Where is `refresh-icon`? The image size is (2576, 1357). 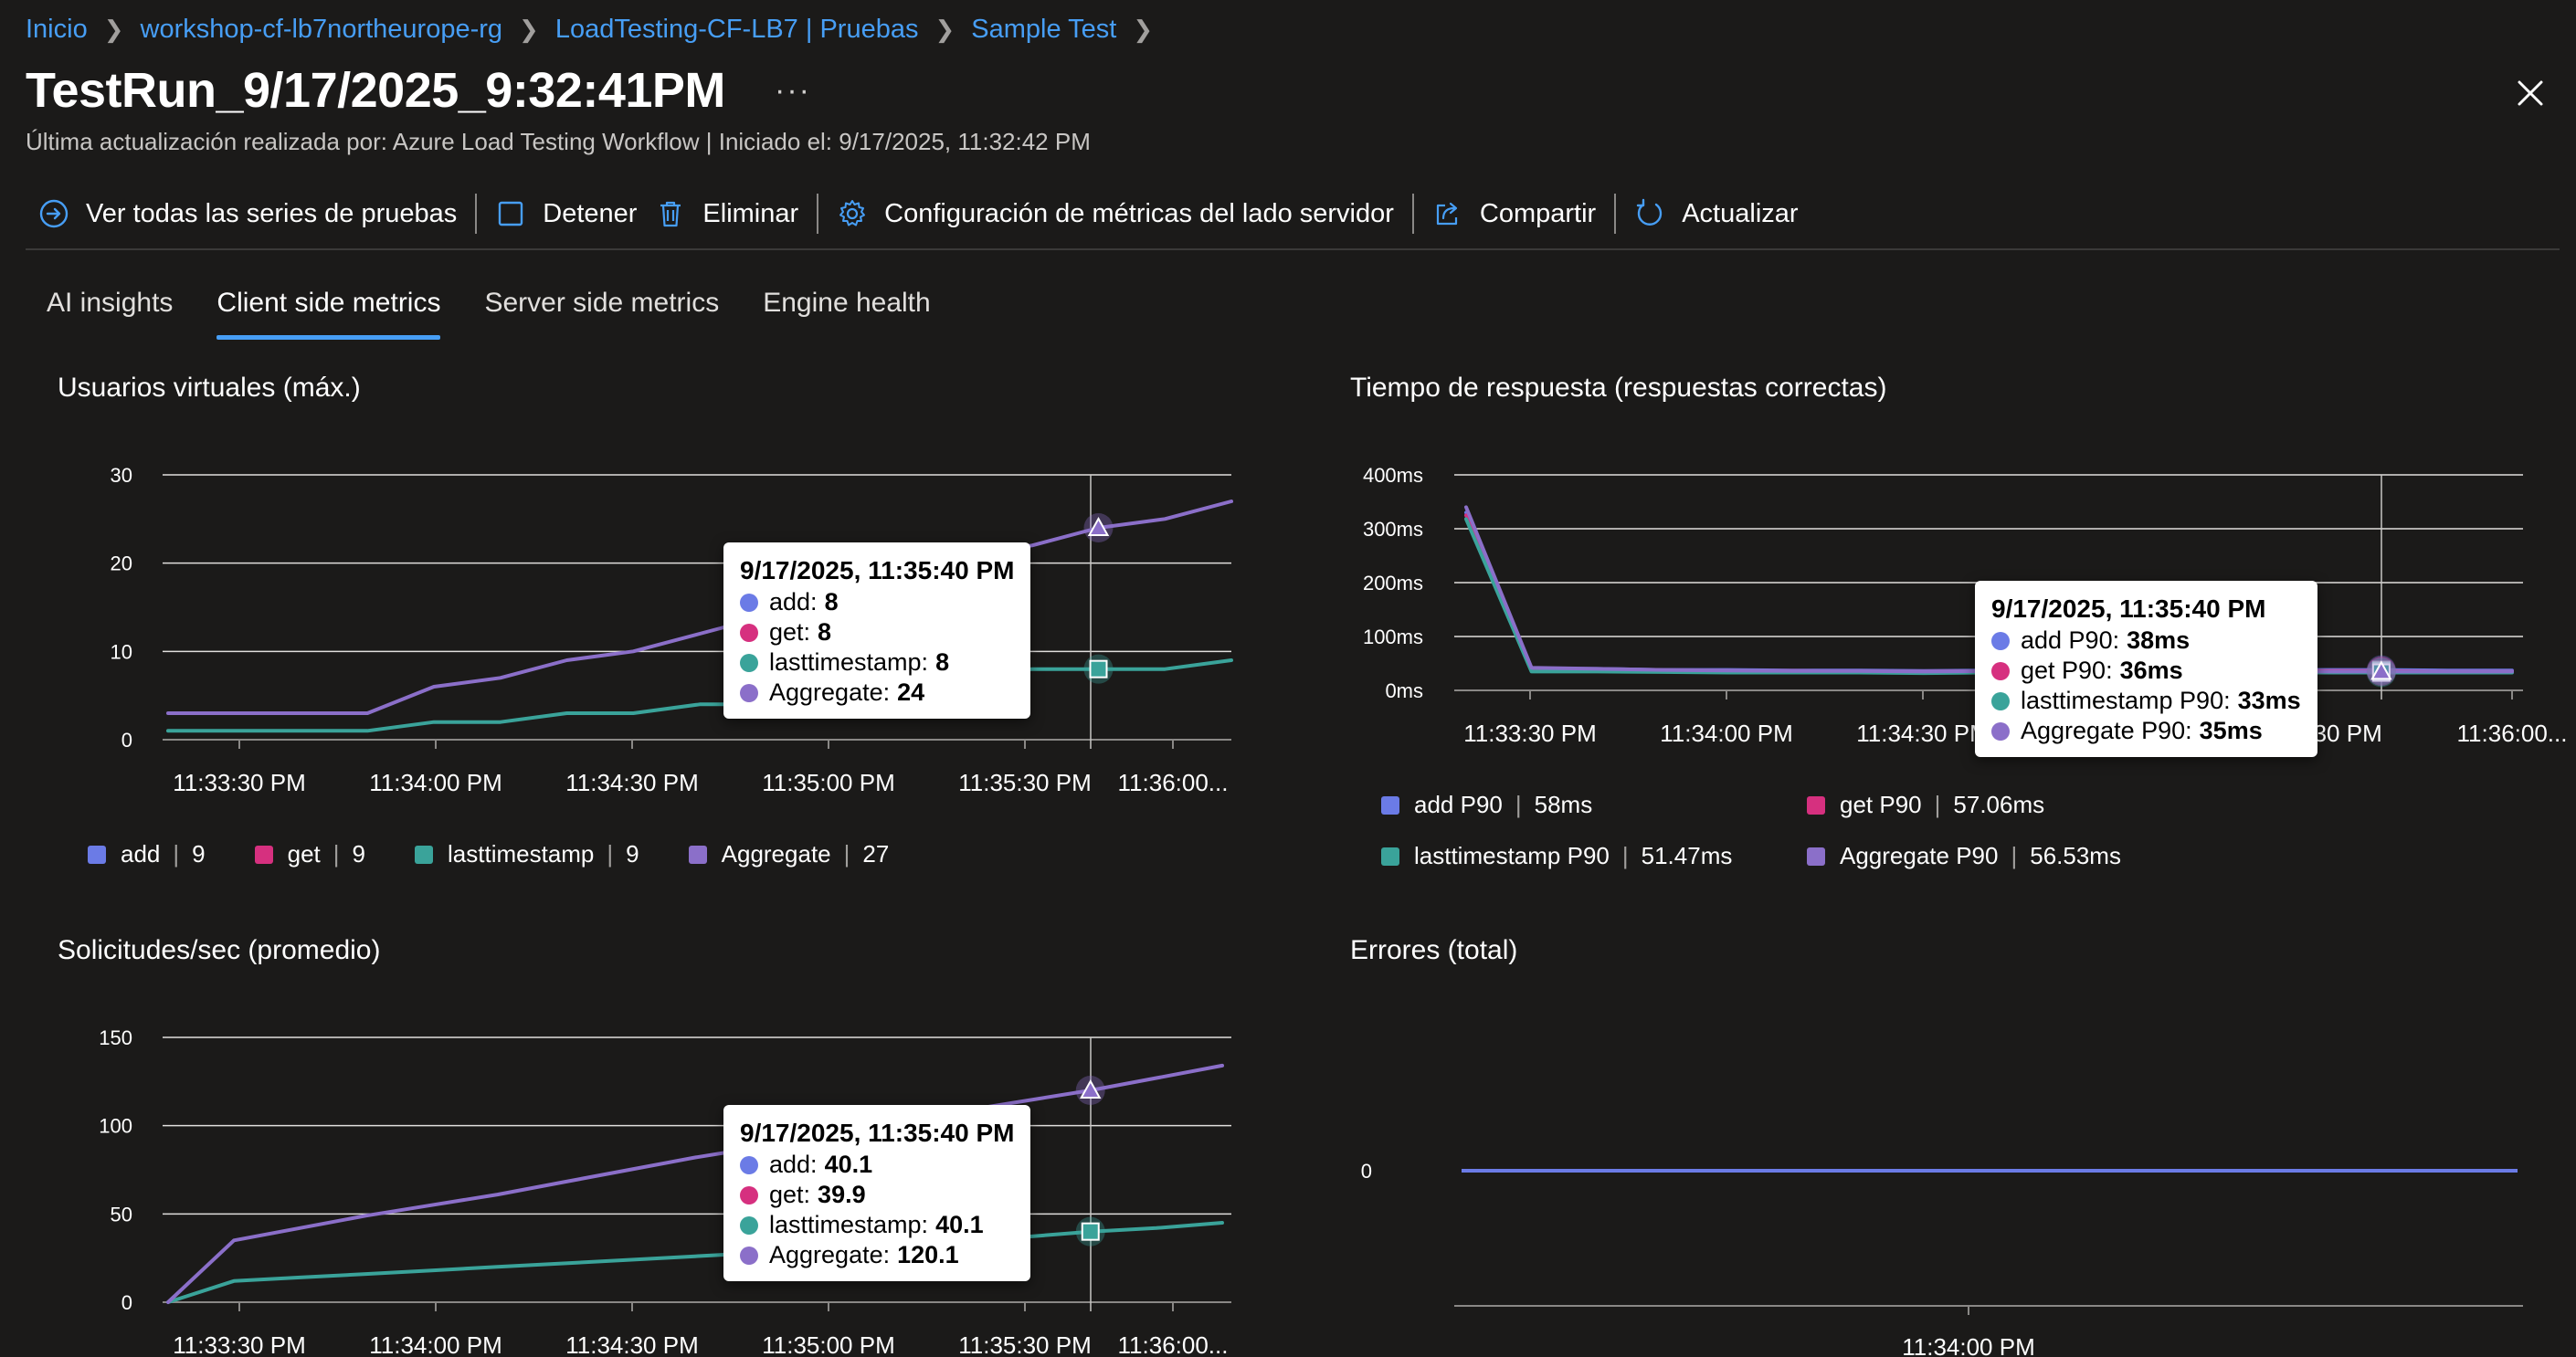 refresh-icon is located at coordinates (1650, 212).